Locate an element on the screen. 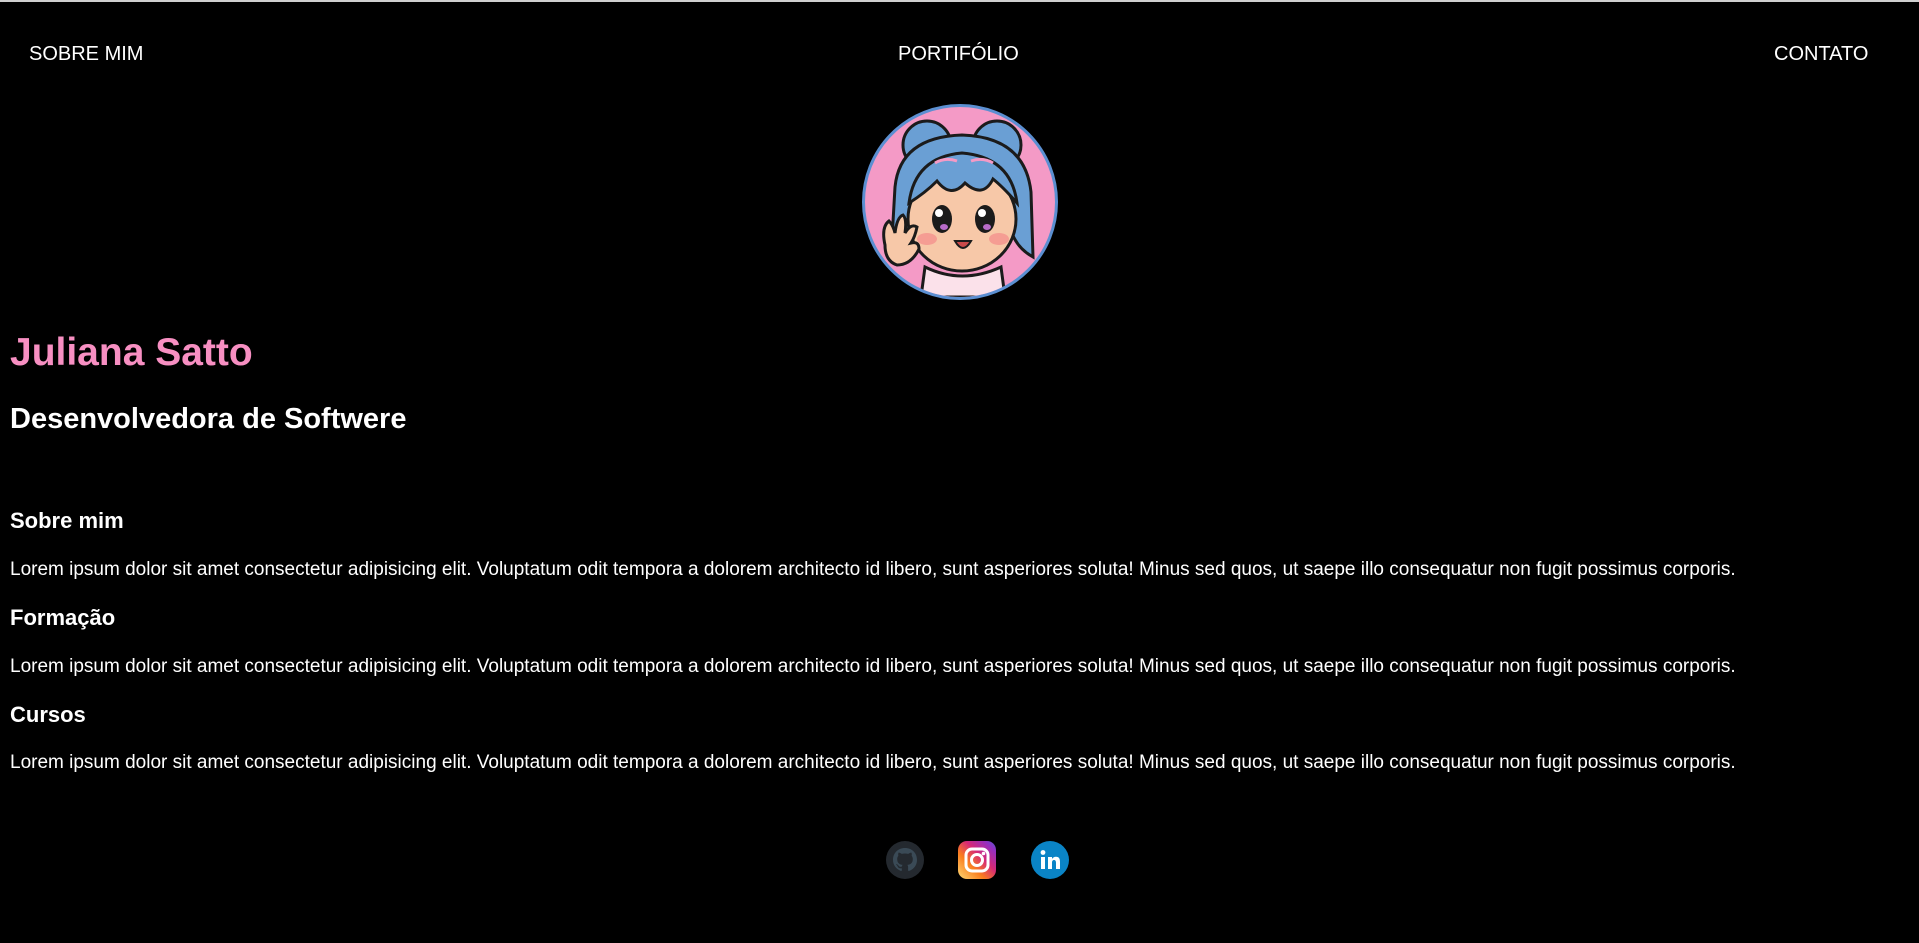  github-icon is located at coordinates (905, 860).